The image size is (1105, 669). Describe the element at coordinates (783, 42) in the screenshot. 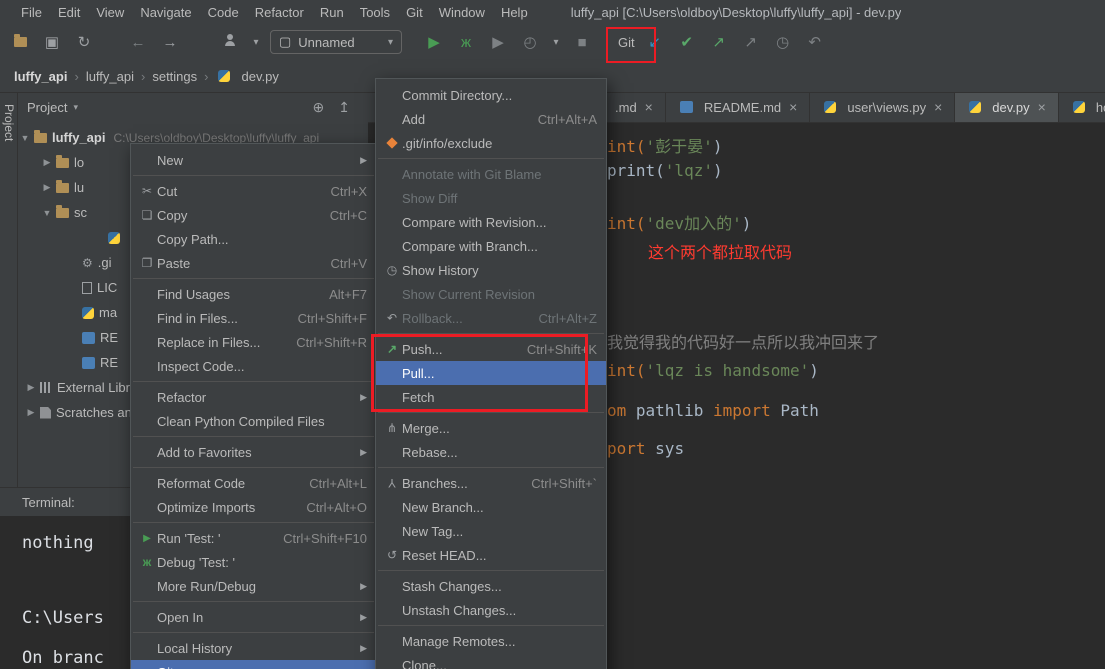

I see `history-button: ◷` at that location.